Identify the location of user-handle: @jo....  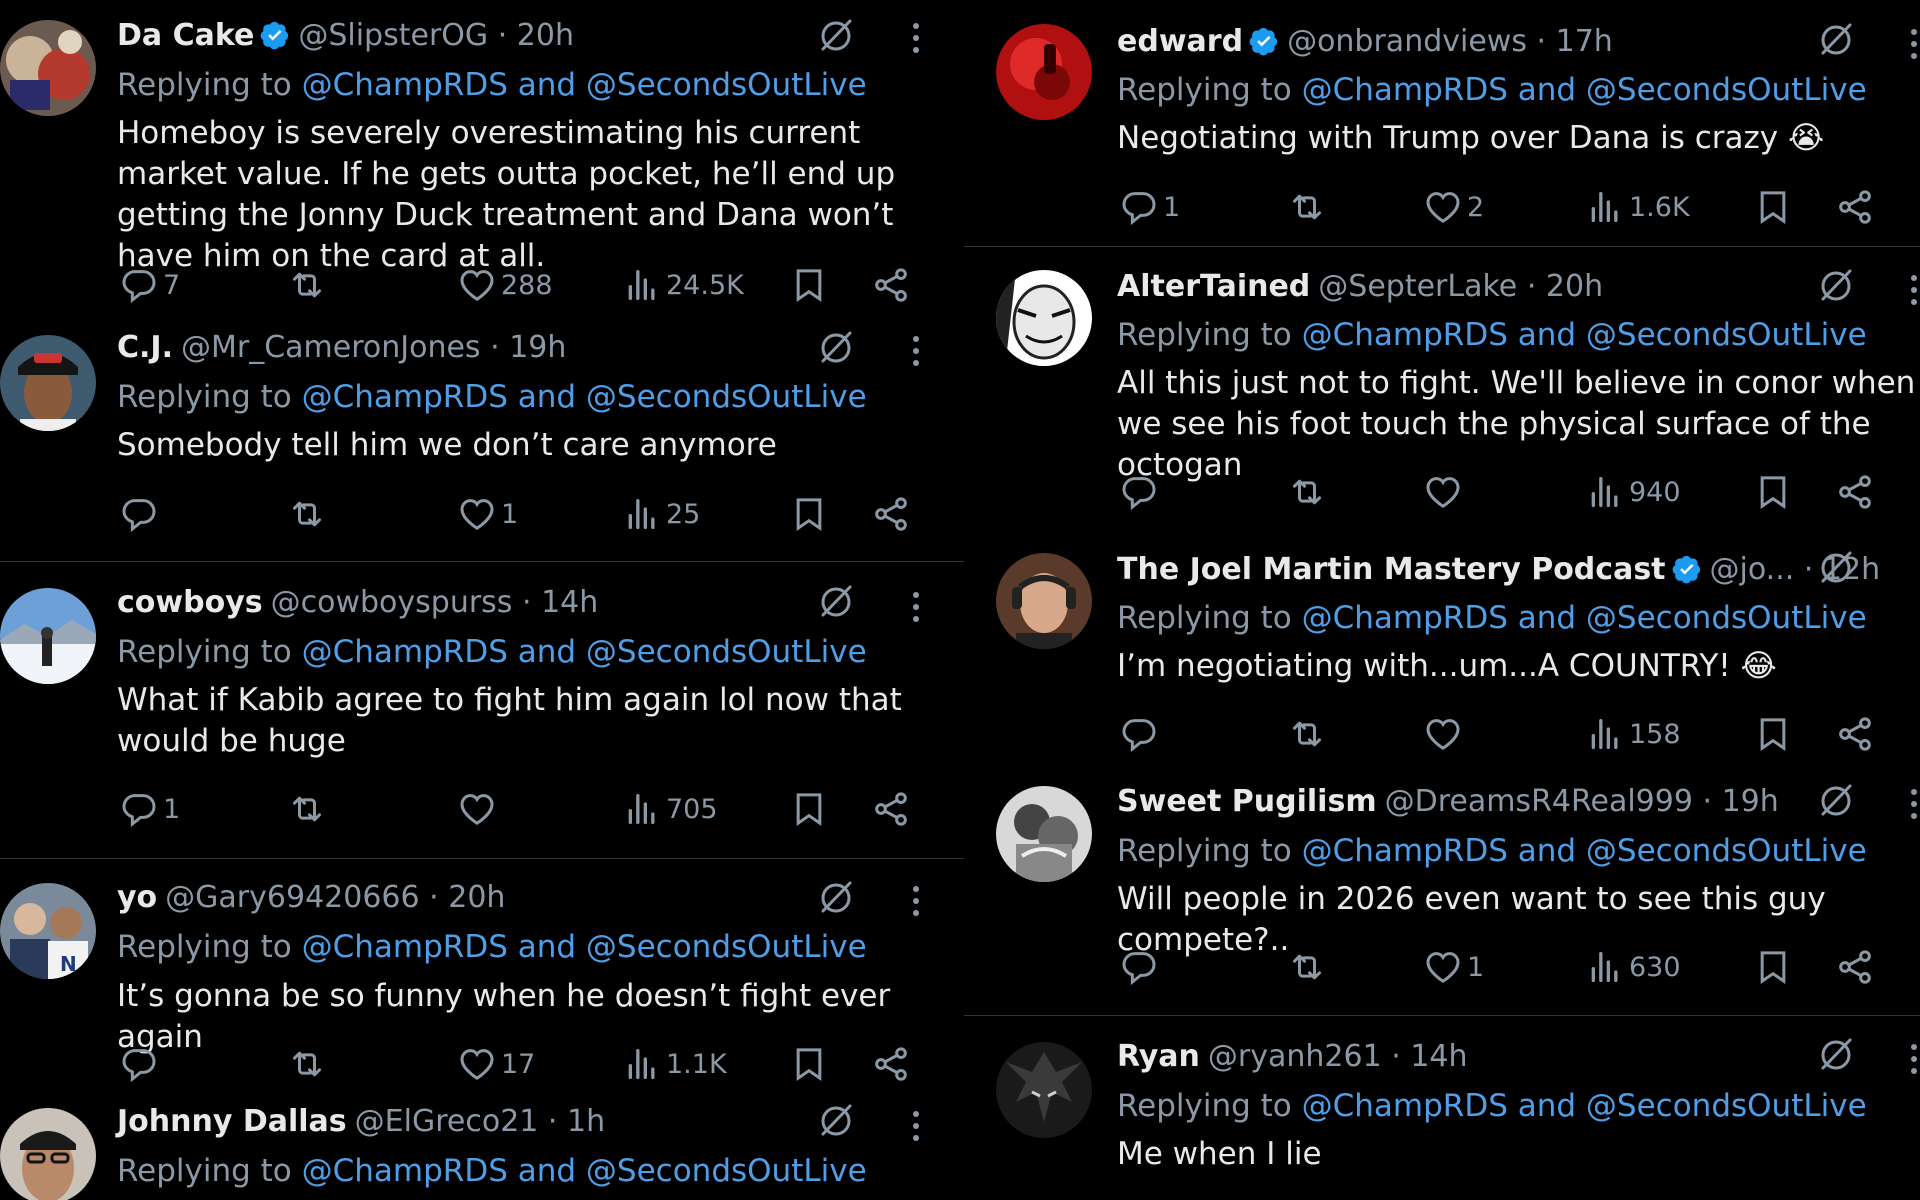
(1752, 569).